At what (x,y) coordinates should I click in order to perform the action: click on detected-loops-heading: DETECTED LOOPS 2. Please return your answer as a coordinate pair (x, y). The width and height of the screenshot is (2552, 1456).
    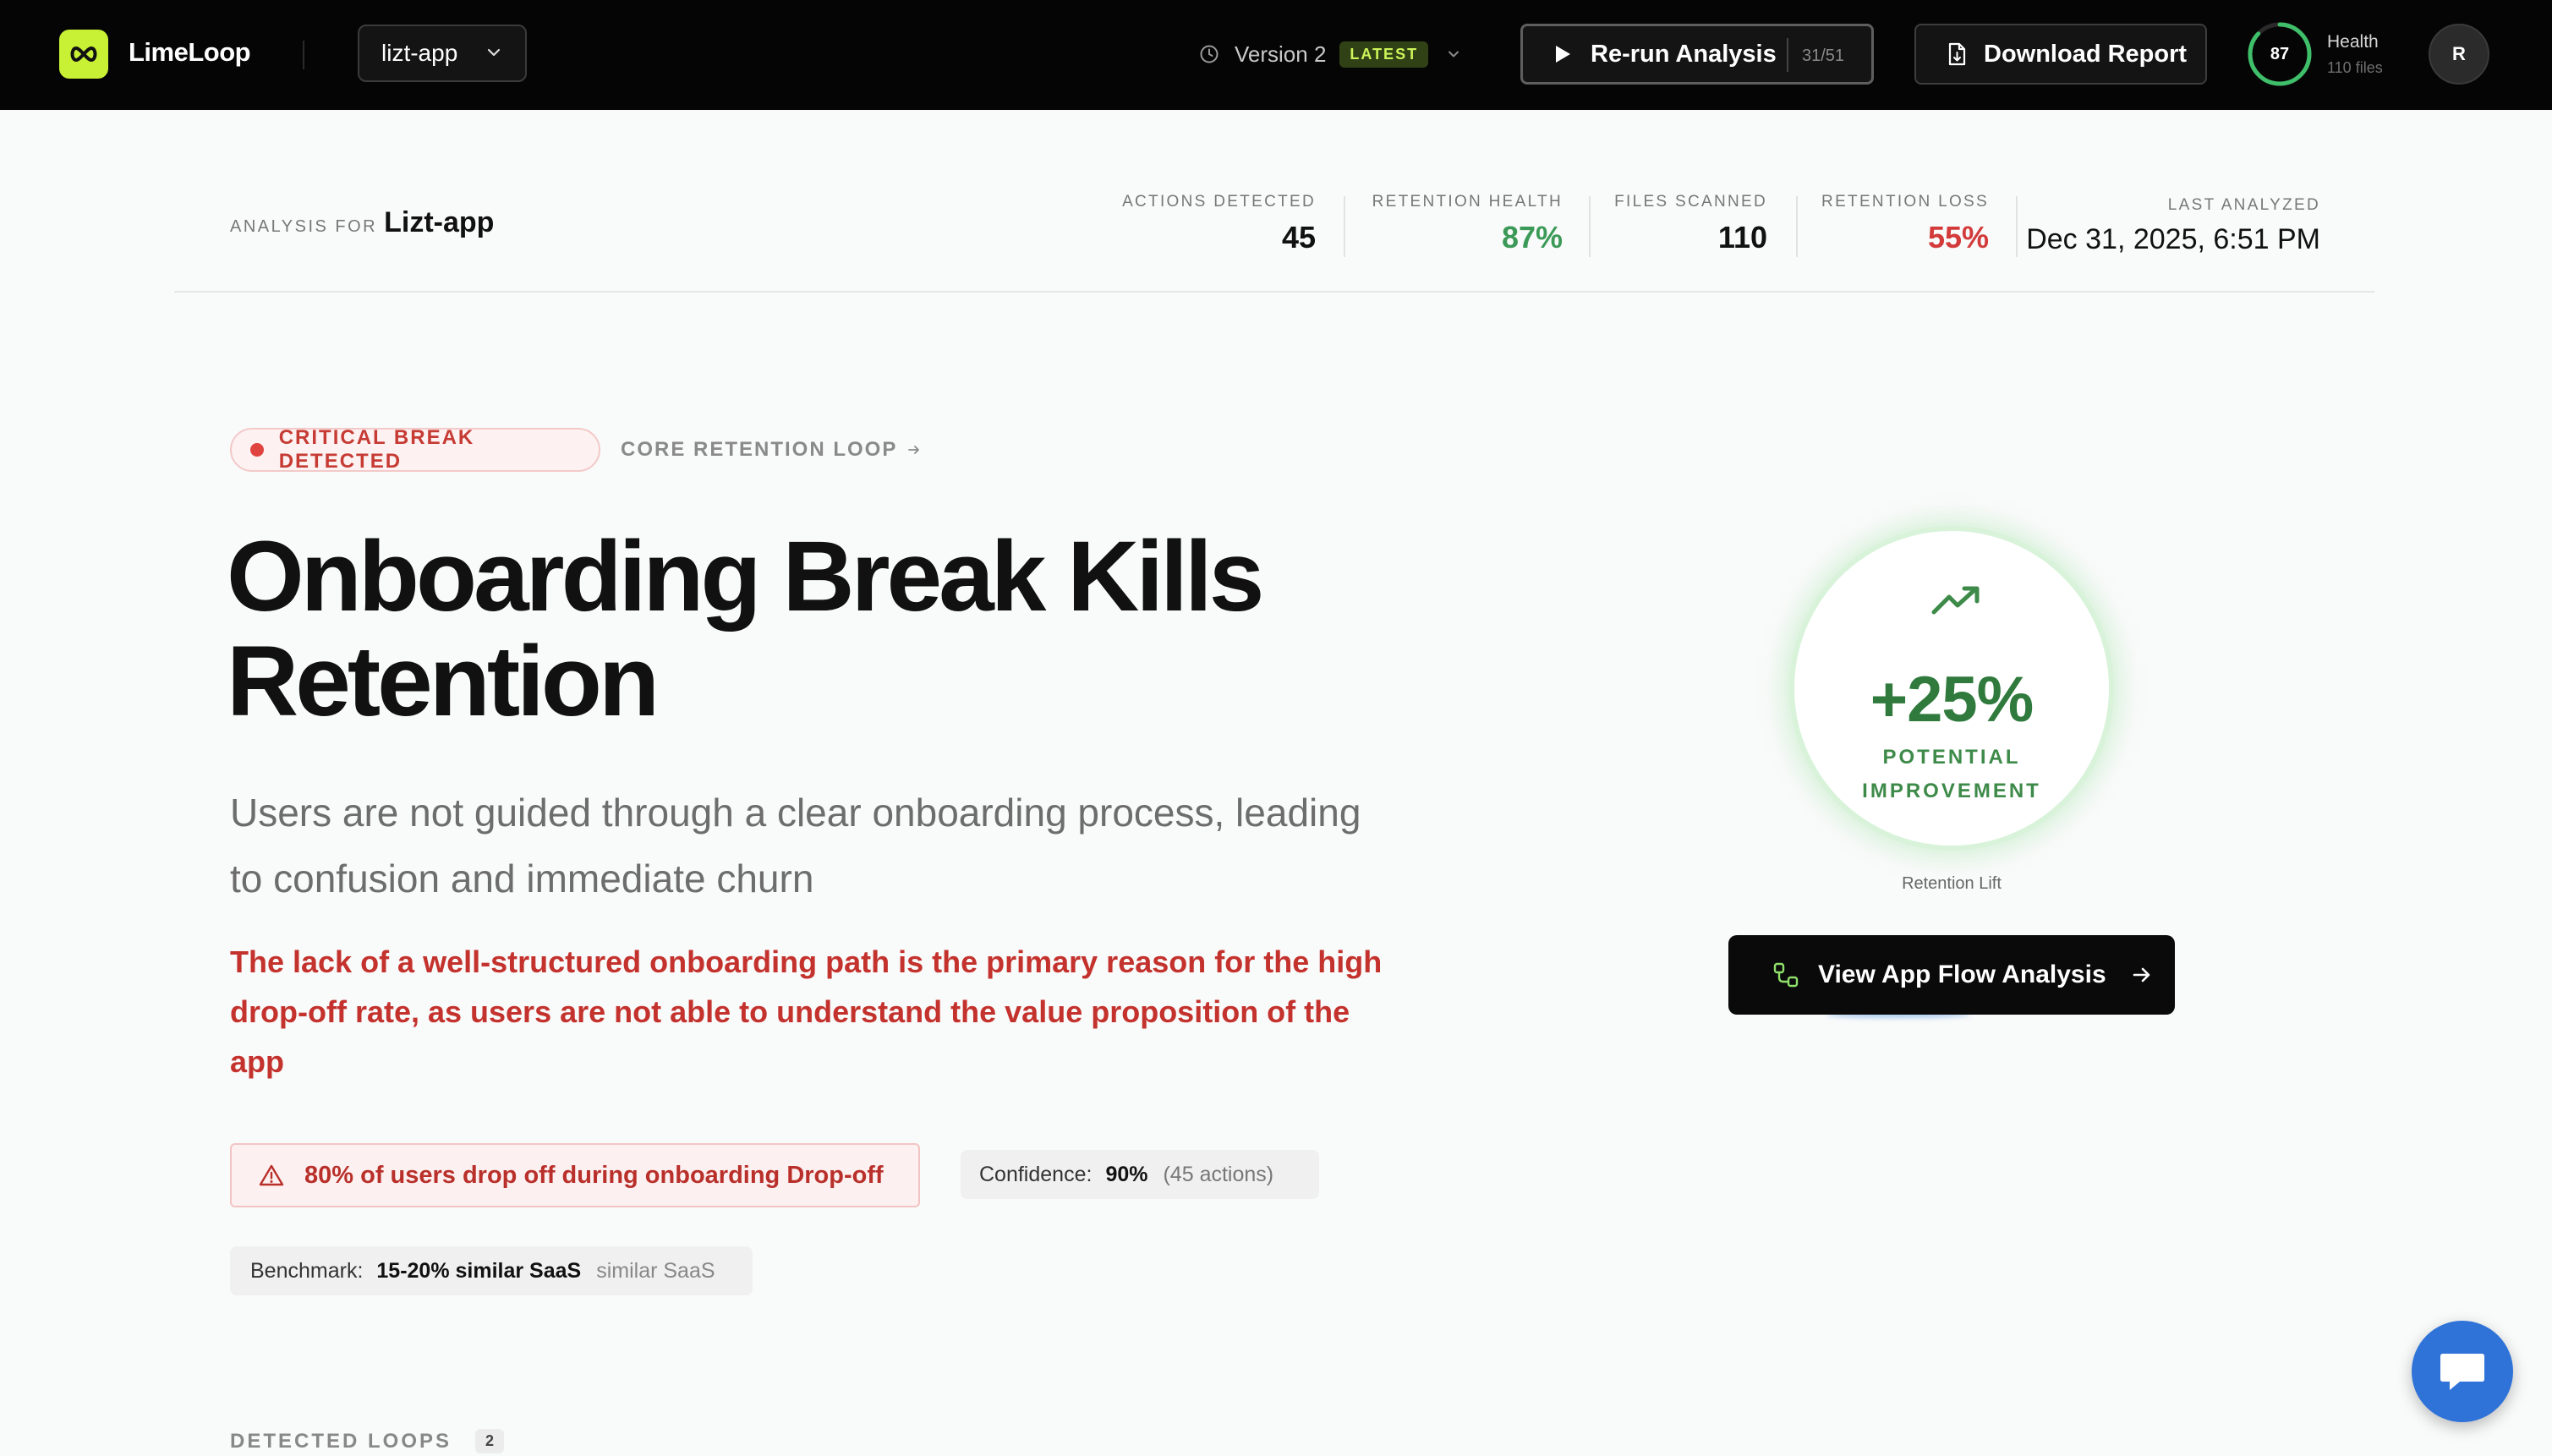
    Looking at the image, I should click on (367, 1441).